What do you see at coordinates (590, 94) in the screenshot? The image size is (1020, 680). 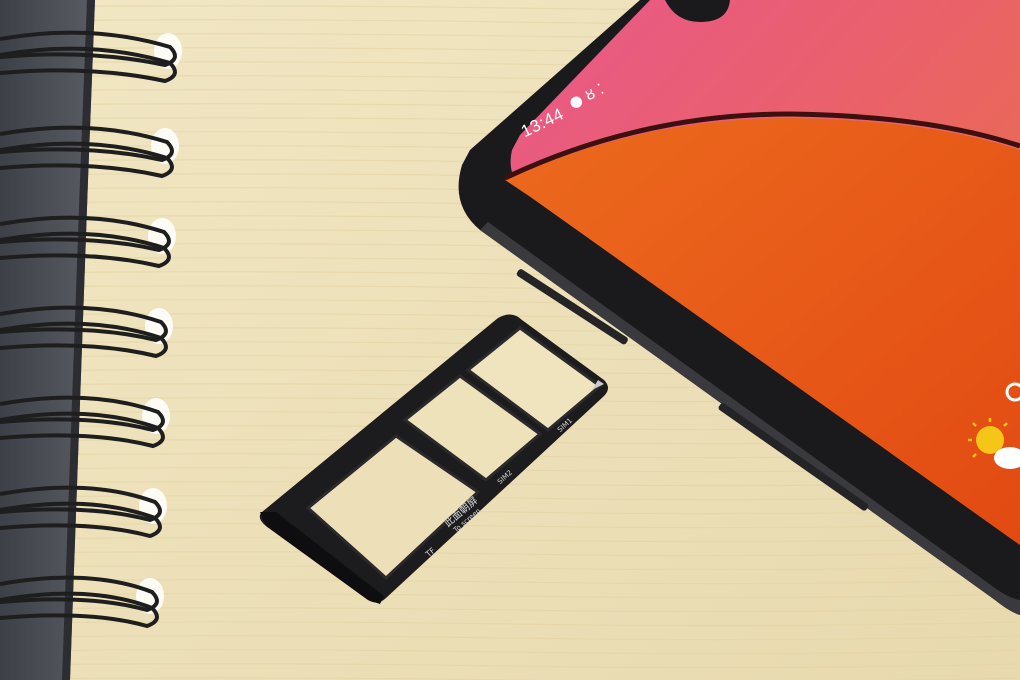 I see `signal-icon: ȣ` at bounding box center [590, 94].